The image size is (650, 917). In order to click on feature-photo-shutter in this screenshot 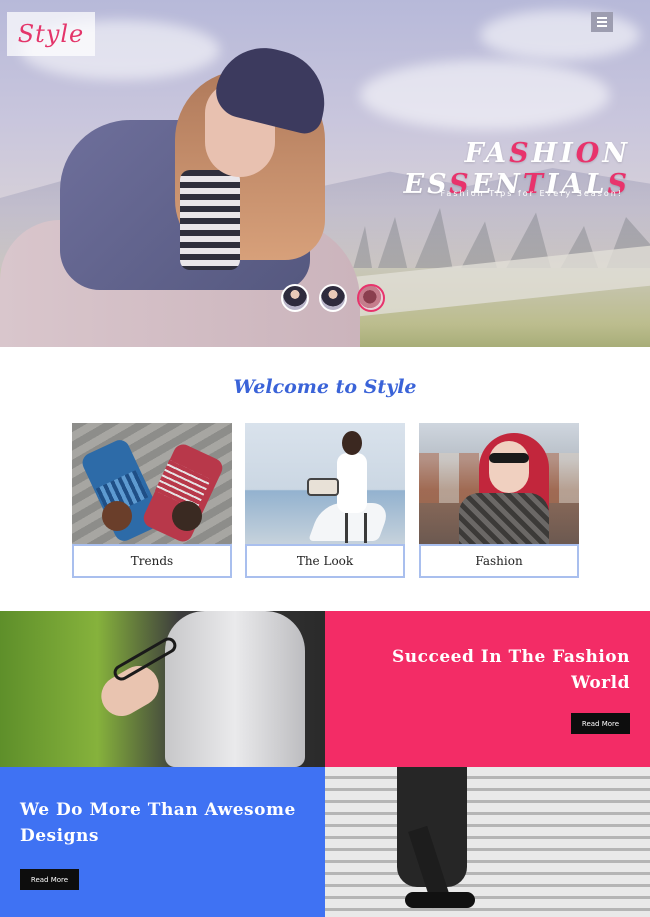, I will do `click(487, 842)`.